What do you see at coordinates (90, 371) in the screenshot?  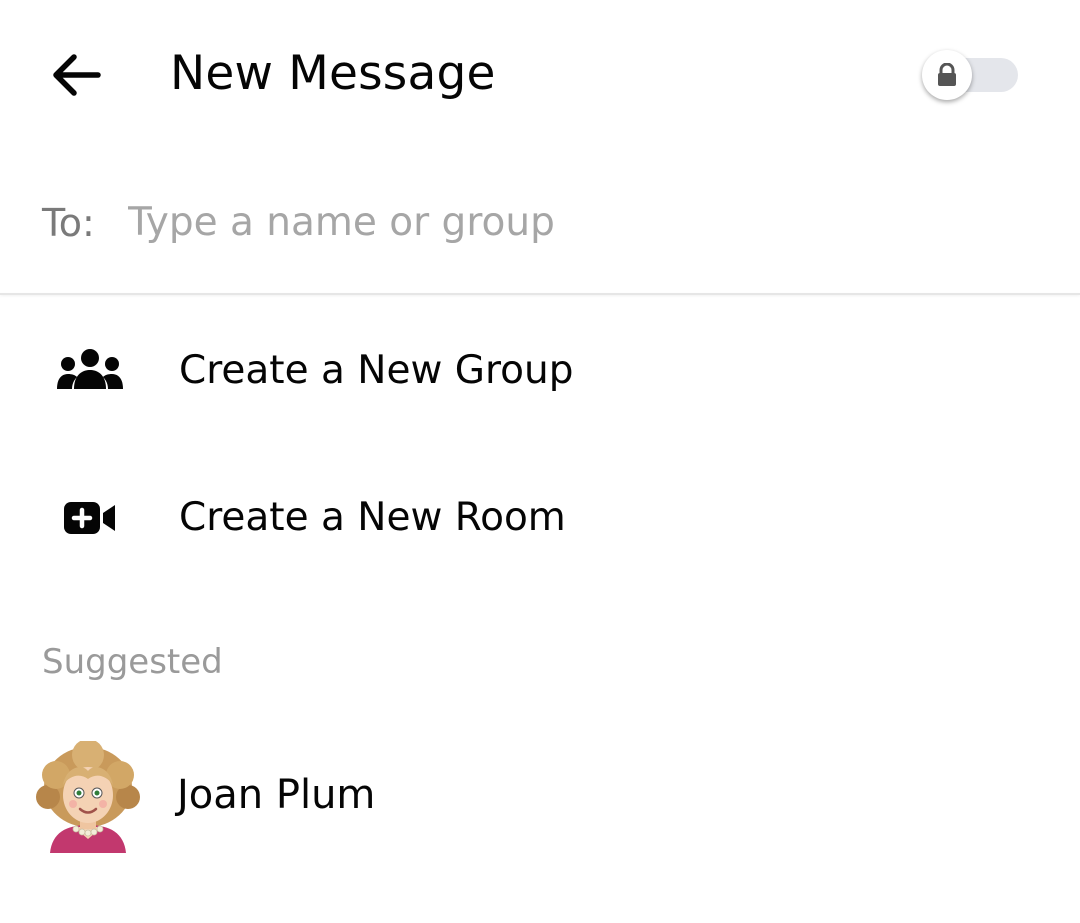 I see `group-icon` at bounding box center [90, 371].